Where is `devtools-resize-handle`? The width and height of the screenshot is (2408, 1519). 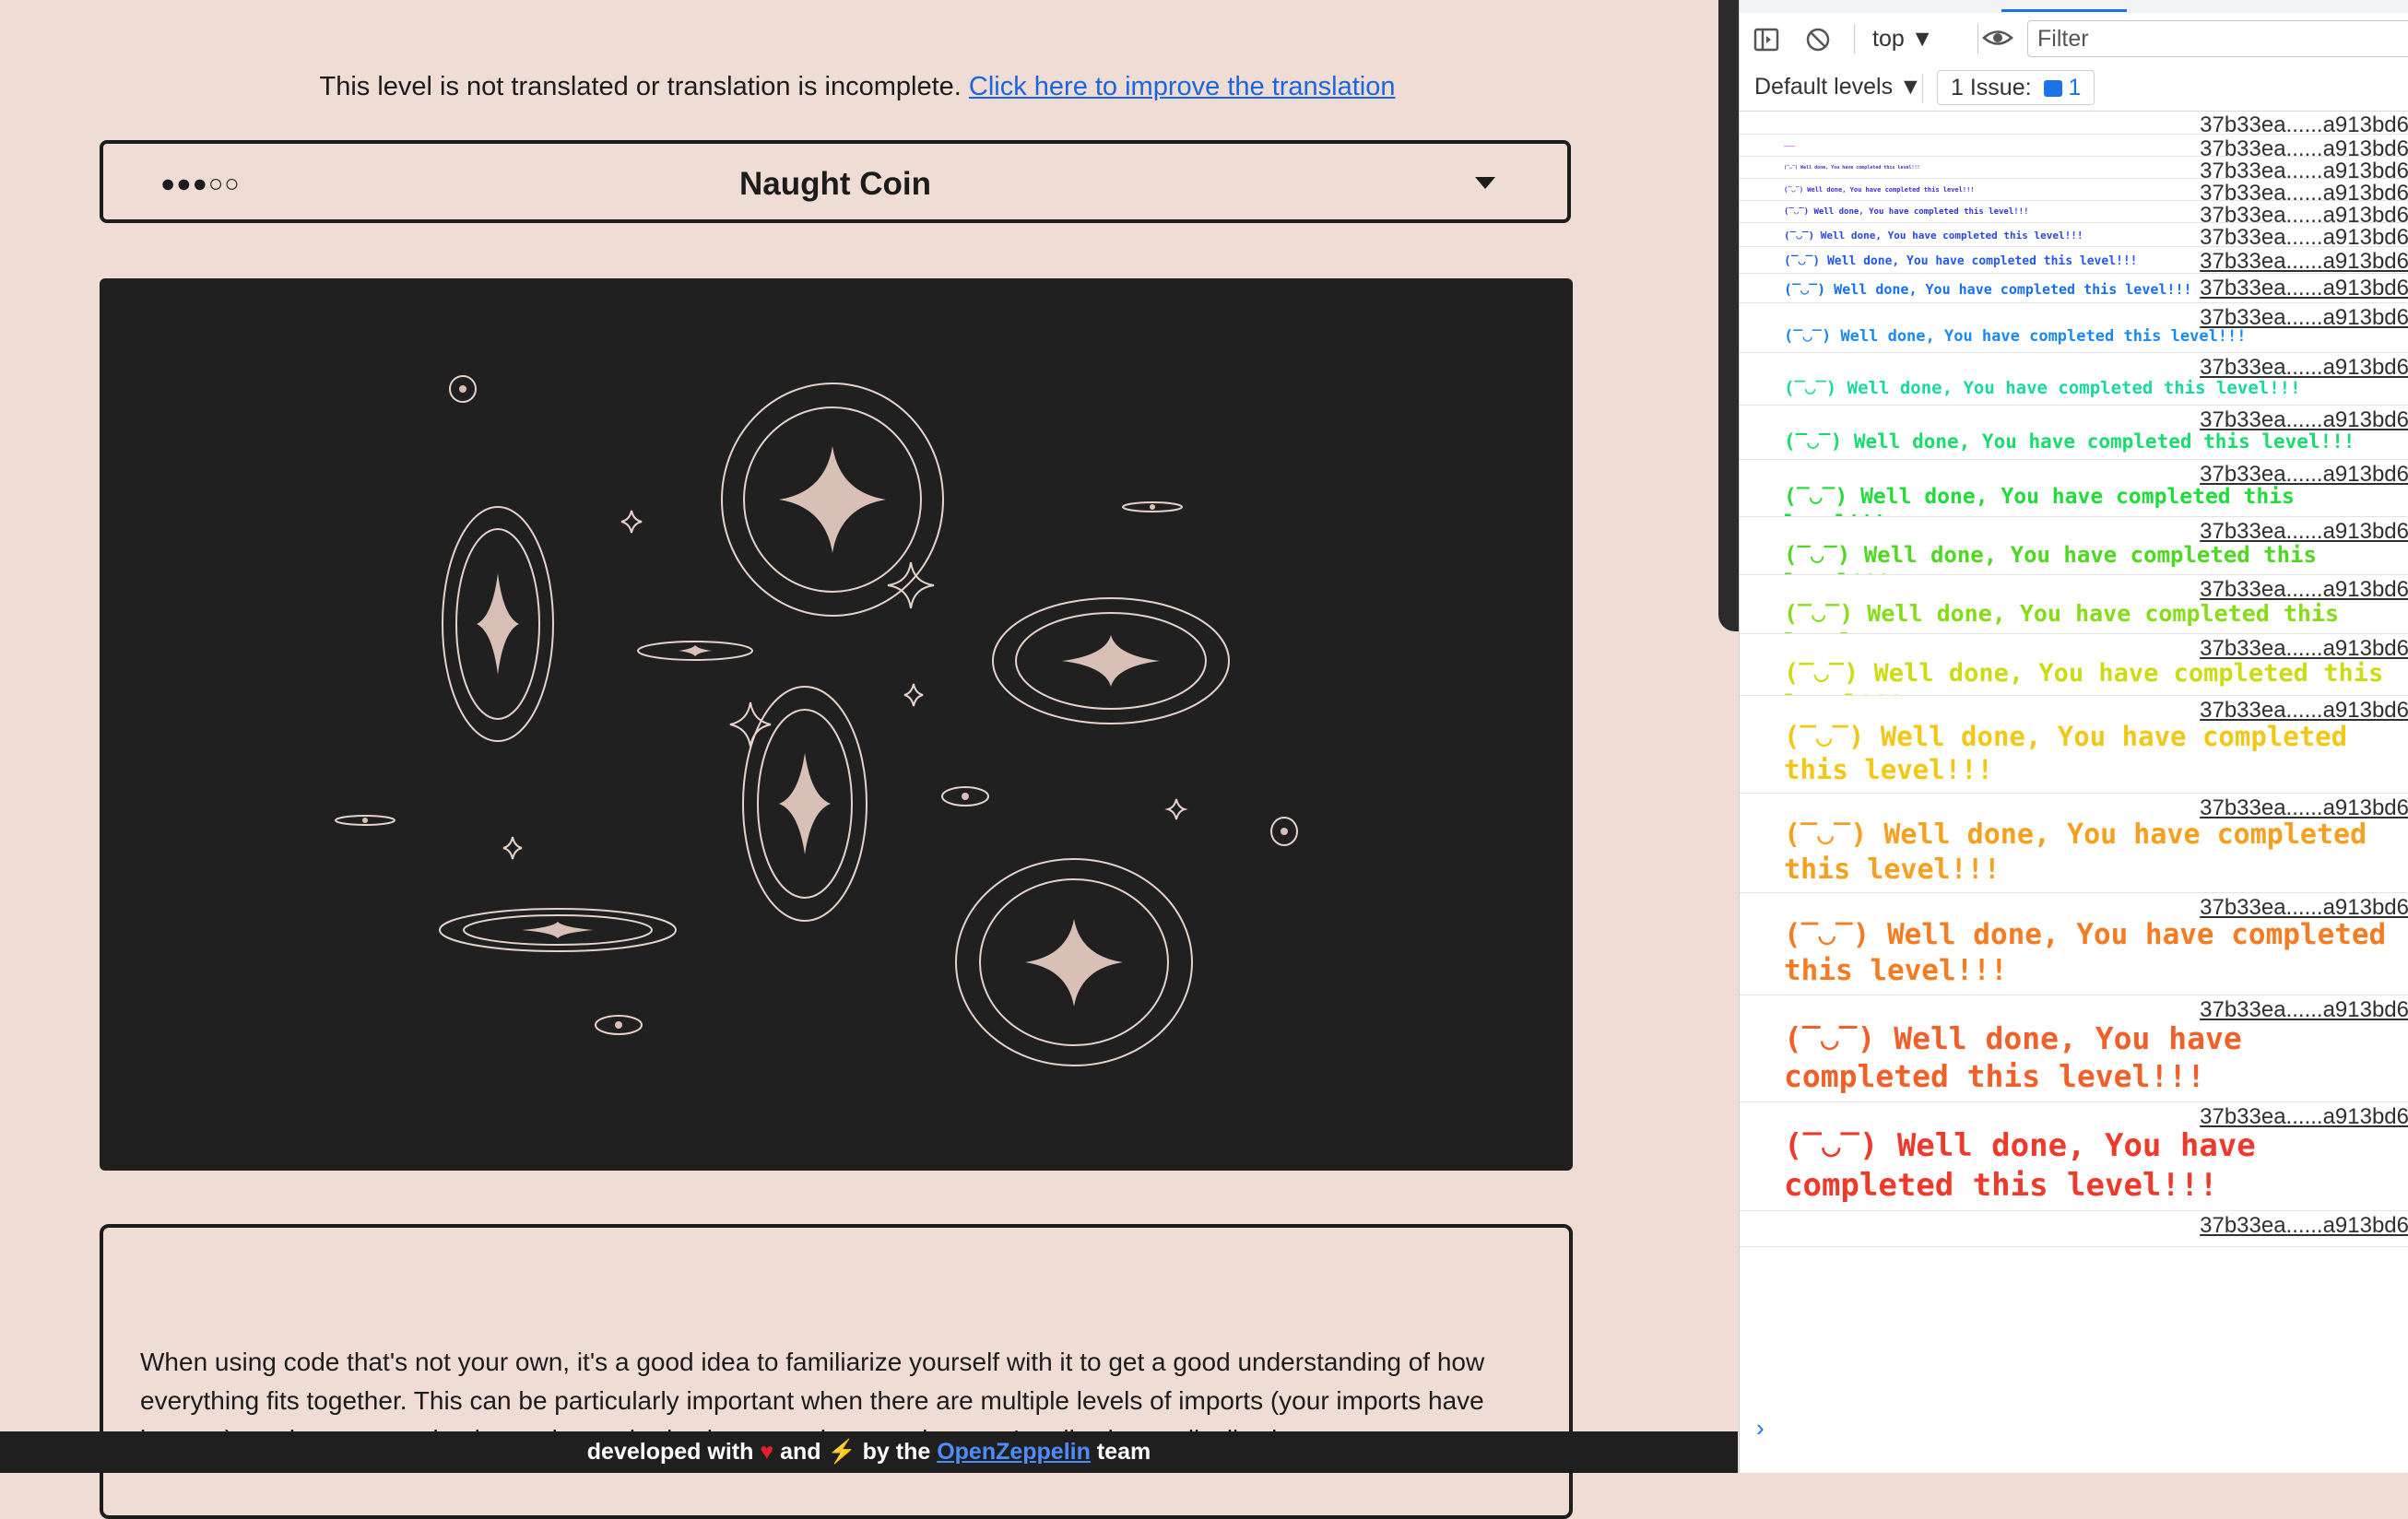
devtools-resize-handle is located at coordinates (1729, 315).